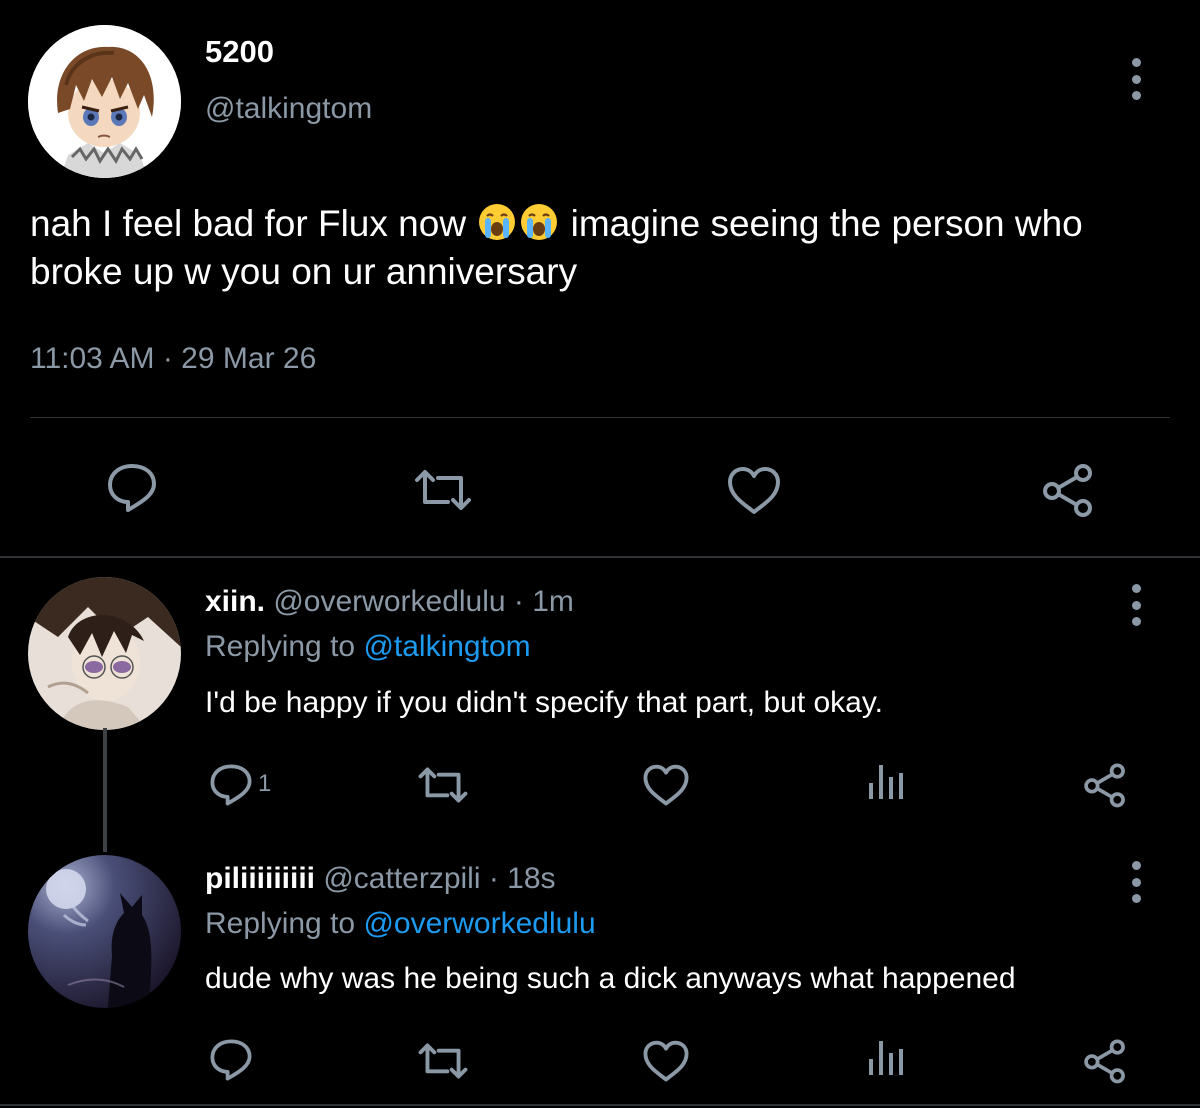 The image size is (1200, 1108). Describe the element at coordinates (105, 790) in the screenshot. I see `thread-connector-line` at that location.